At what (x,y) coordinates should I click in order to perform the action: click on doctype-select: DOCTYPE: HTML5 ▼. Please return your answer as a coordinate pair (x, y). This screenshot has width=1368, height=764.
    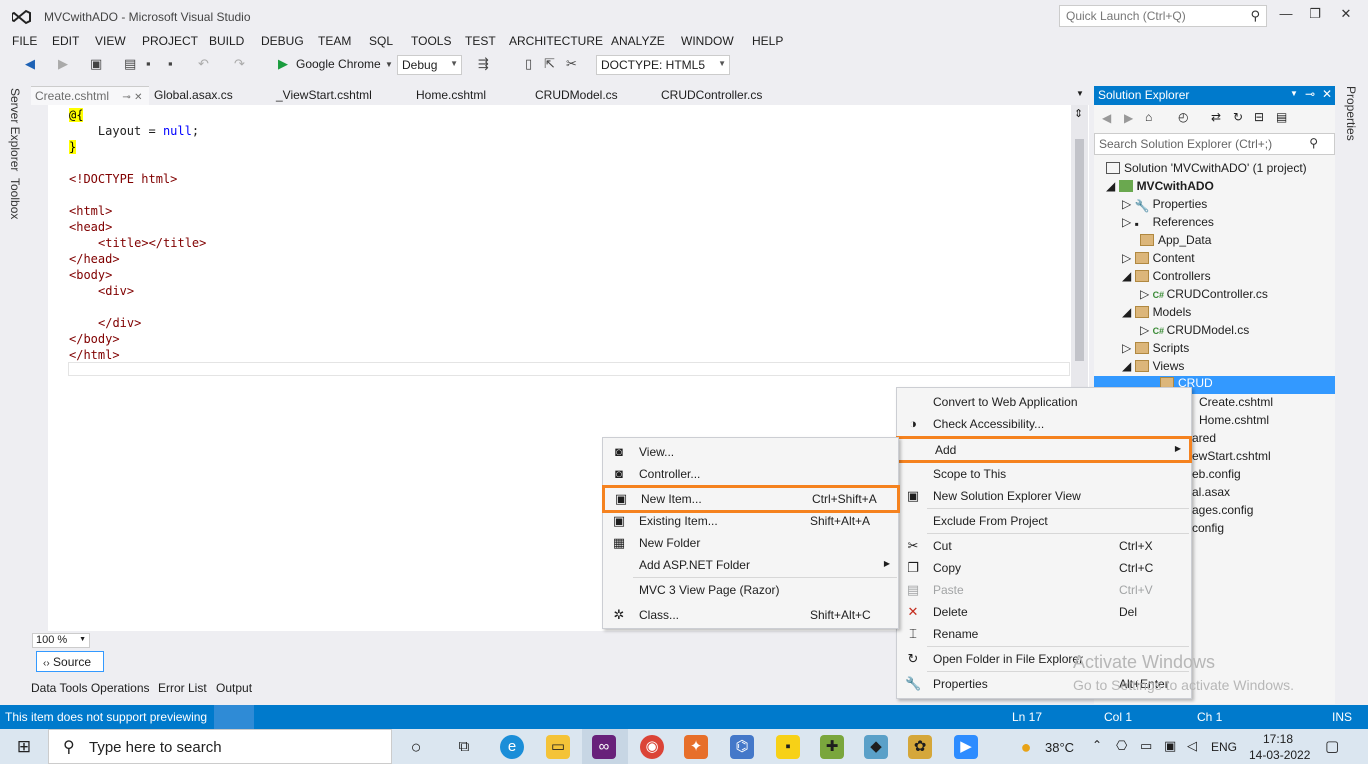
    Looking at the image, I should click on (663, 65).